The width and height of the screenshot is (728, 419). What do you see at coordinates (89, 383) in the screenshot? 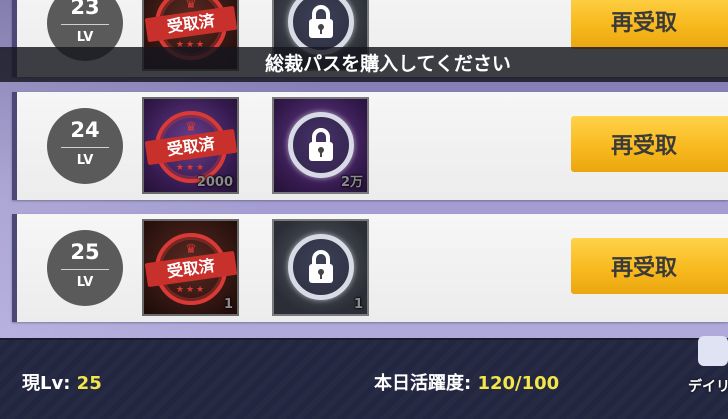
I see `current-level-value: 25` at bounding box center [89, 383].